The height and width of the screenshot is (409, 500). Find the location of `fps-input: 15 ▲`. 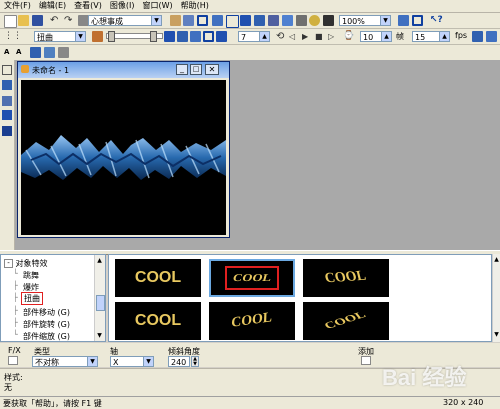

fps-input: 15 ▲ is located at coordinates (431, 36).